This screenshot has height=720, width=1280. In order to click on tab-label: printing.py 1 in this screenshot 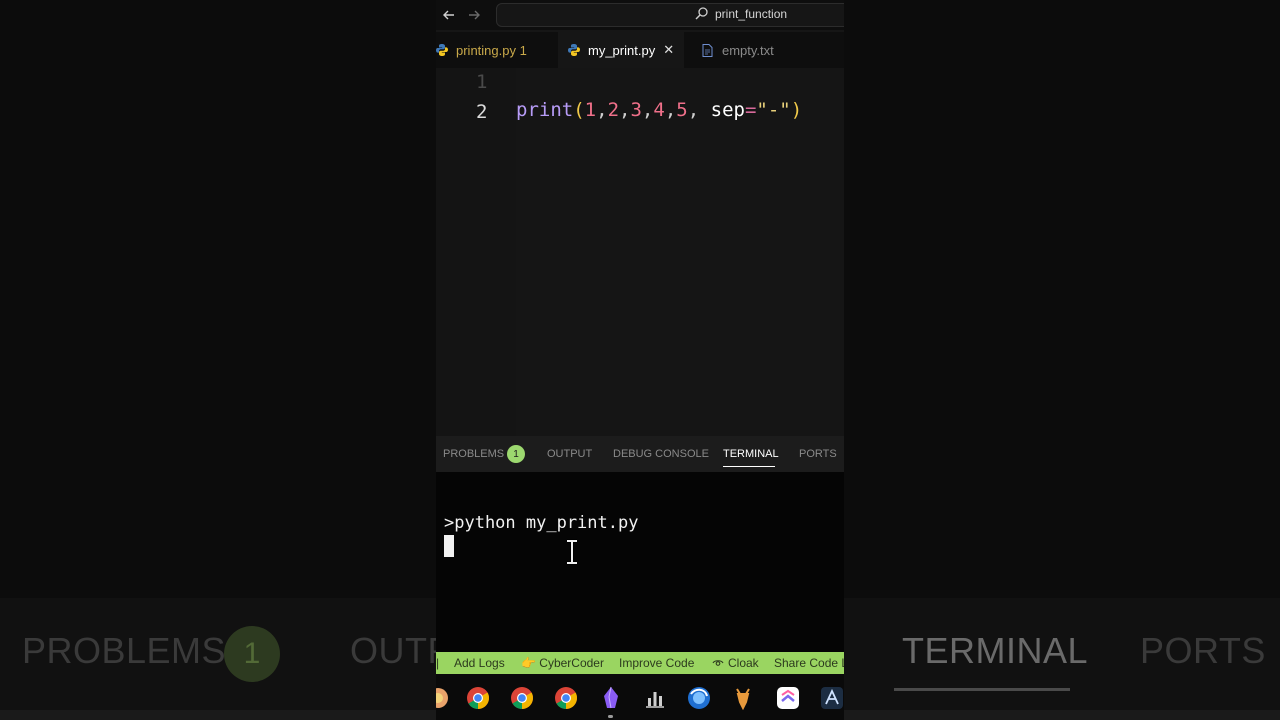, I will do `click(491, 50)`.